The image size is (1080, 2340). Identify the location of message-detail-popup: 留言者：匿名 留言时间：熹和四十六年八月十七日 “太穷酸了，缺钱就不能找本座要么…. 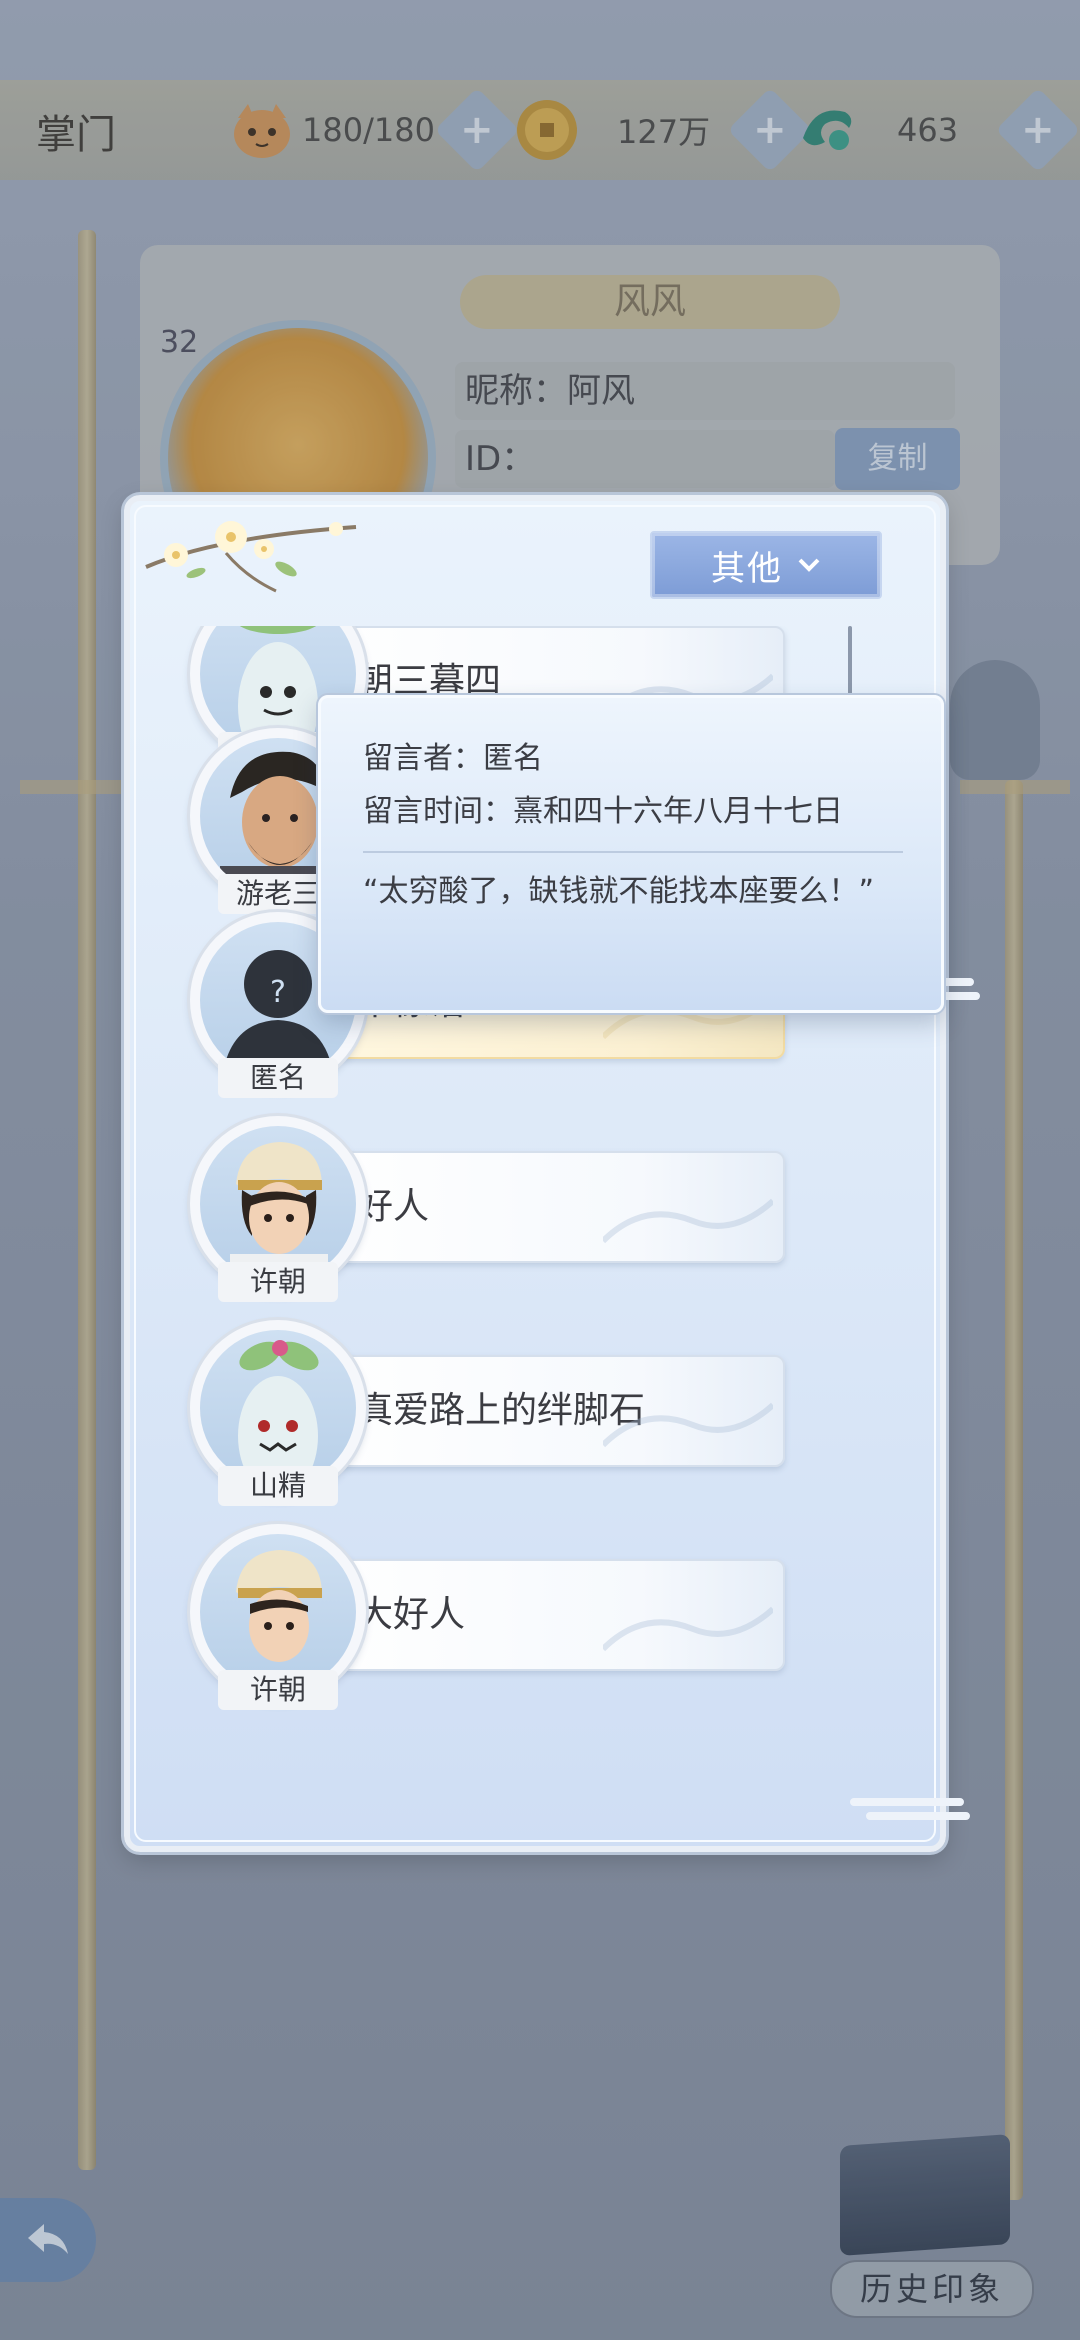
(631, 854).